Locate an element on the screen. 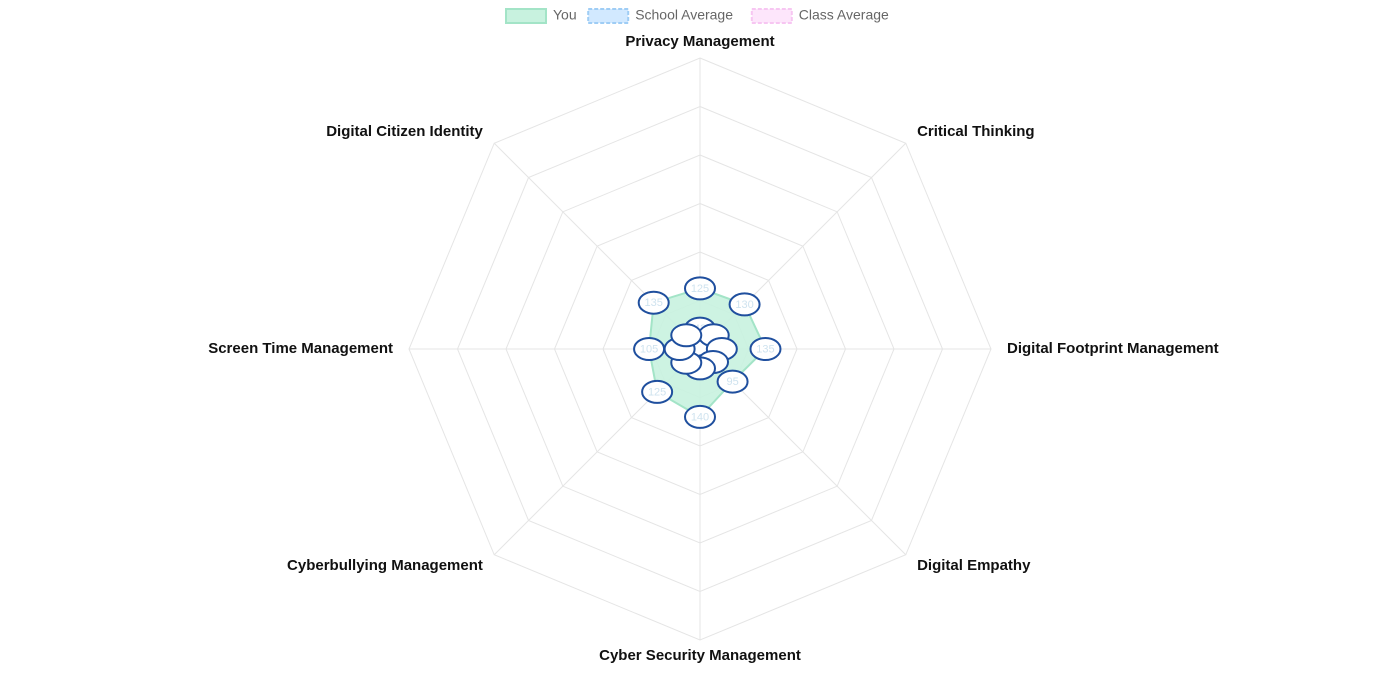 Image resolution: width=1400 pixels, height=700 pixels. legend-label-you: You is located at coordinates (565, 15).